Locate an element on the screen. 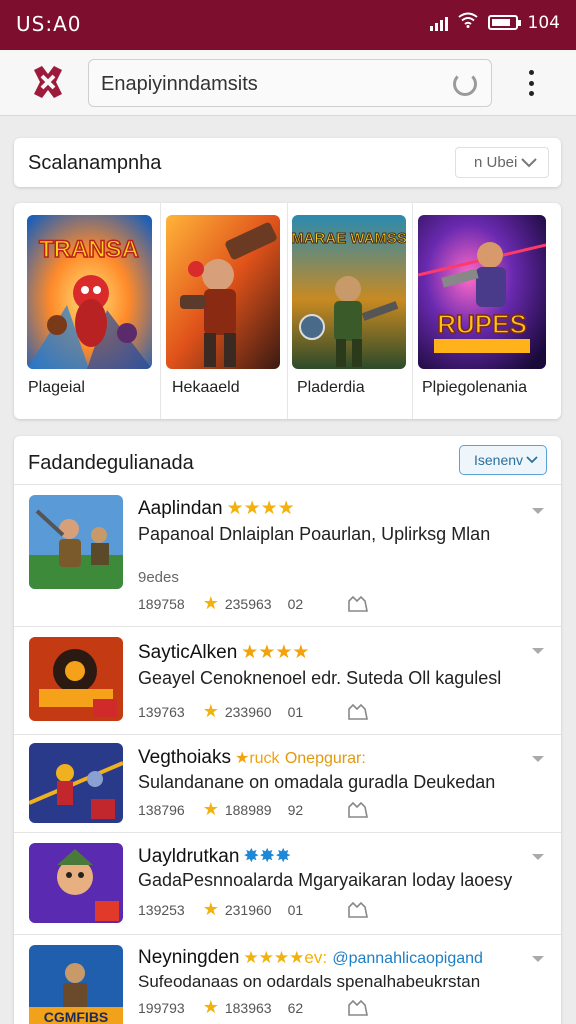 The height and width of the screenshot is (1024, 576). rating-stars: ★★★★ev: is located at coordinates (285, 957).